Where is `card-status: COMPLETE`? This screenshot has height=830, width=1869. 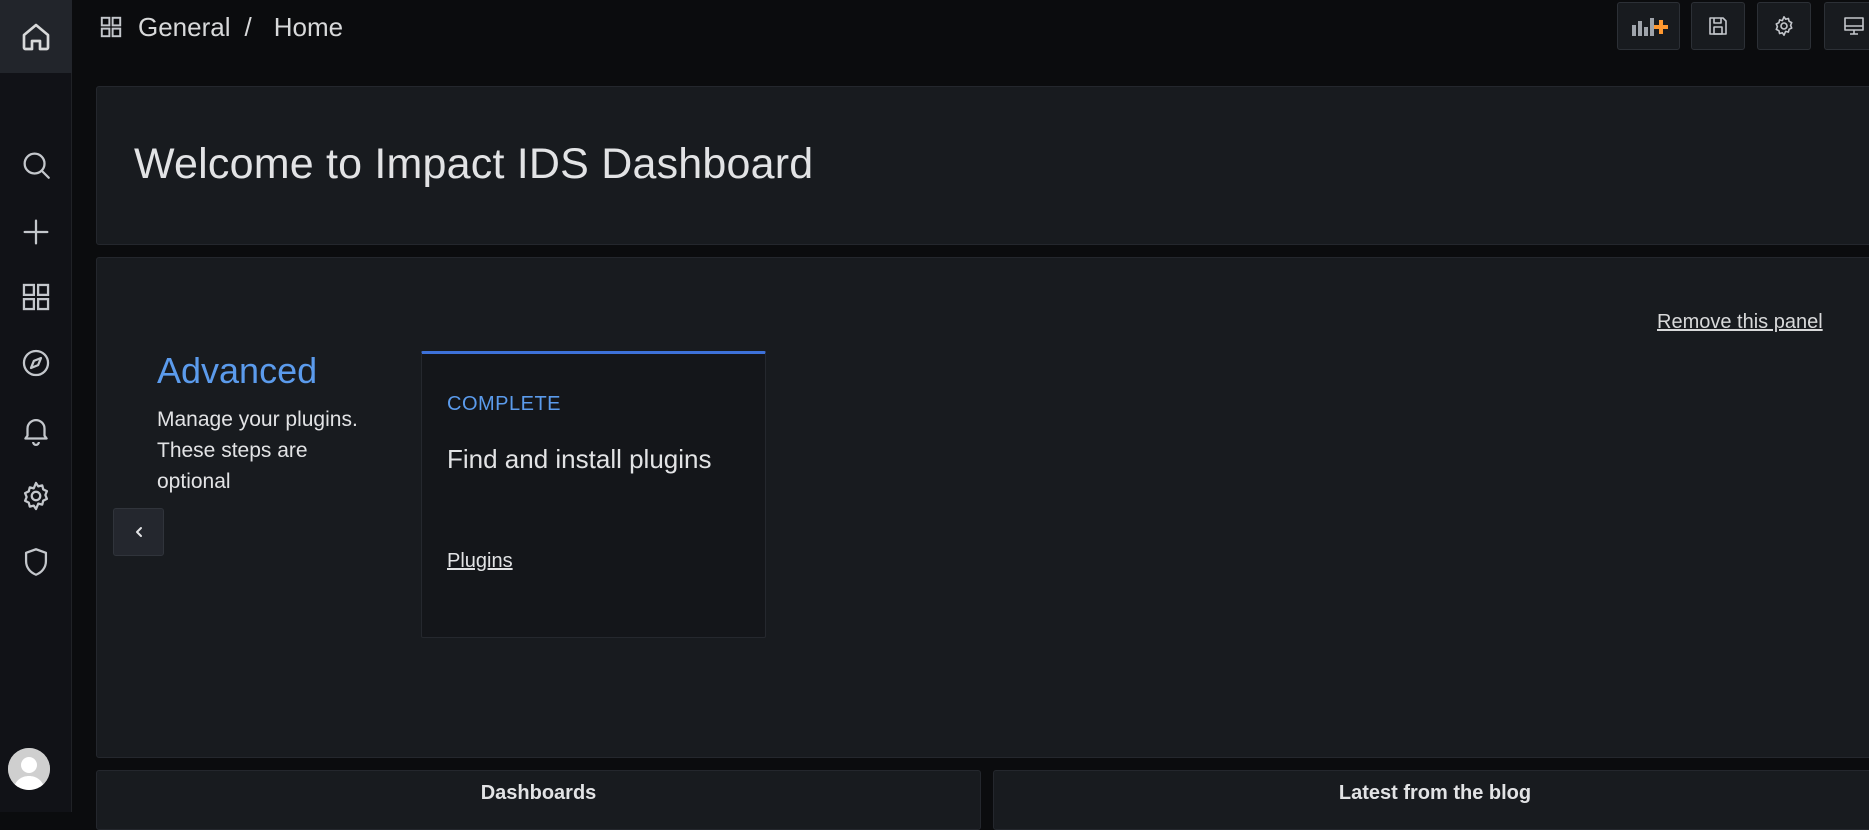
card-status: COMPLETE is located at coordinates (504, 404).